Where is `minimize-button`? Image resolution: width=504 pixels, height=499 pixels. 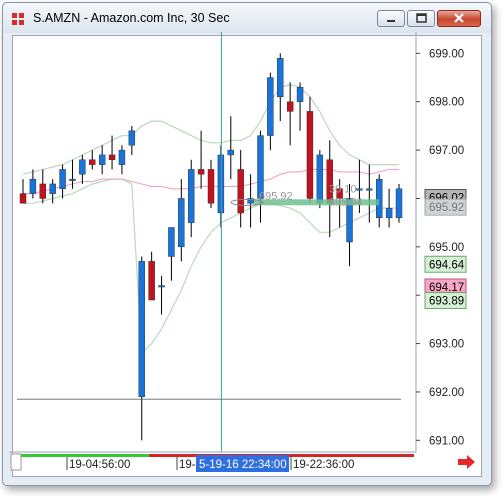
minimize-button is located at coordinates (391, 18).